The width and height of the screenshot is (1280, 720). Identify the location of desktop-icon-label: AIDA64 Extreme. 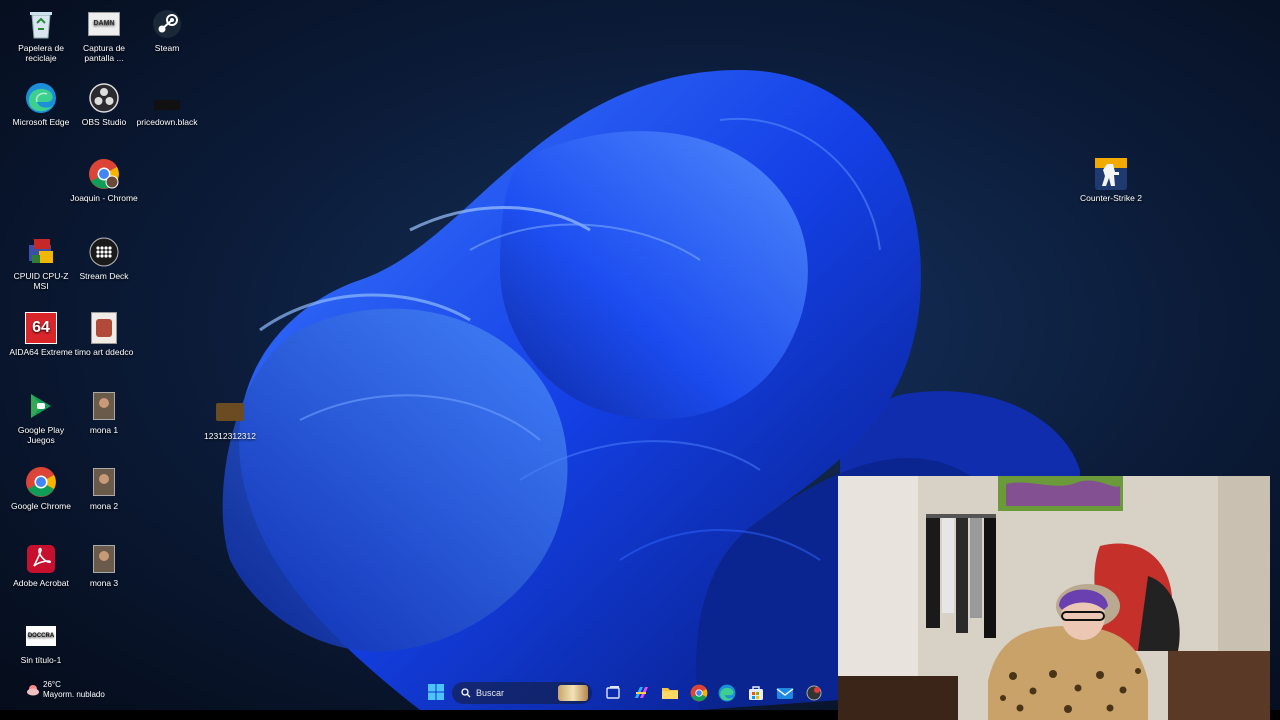
(41, 352).